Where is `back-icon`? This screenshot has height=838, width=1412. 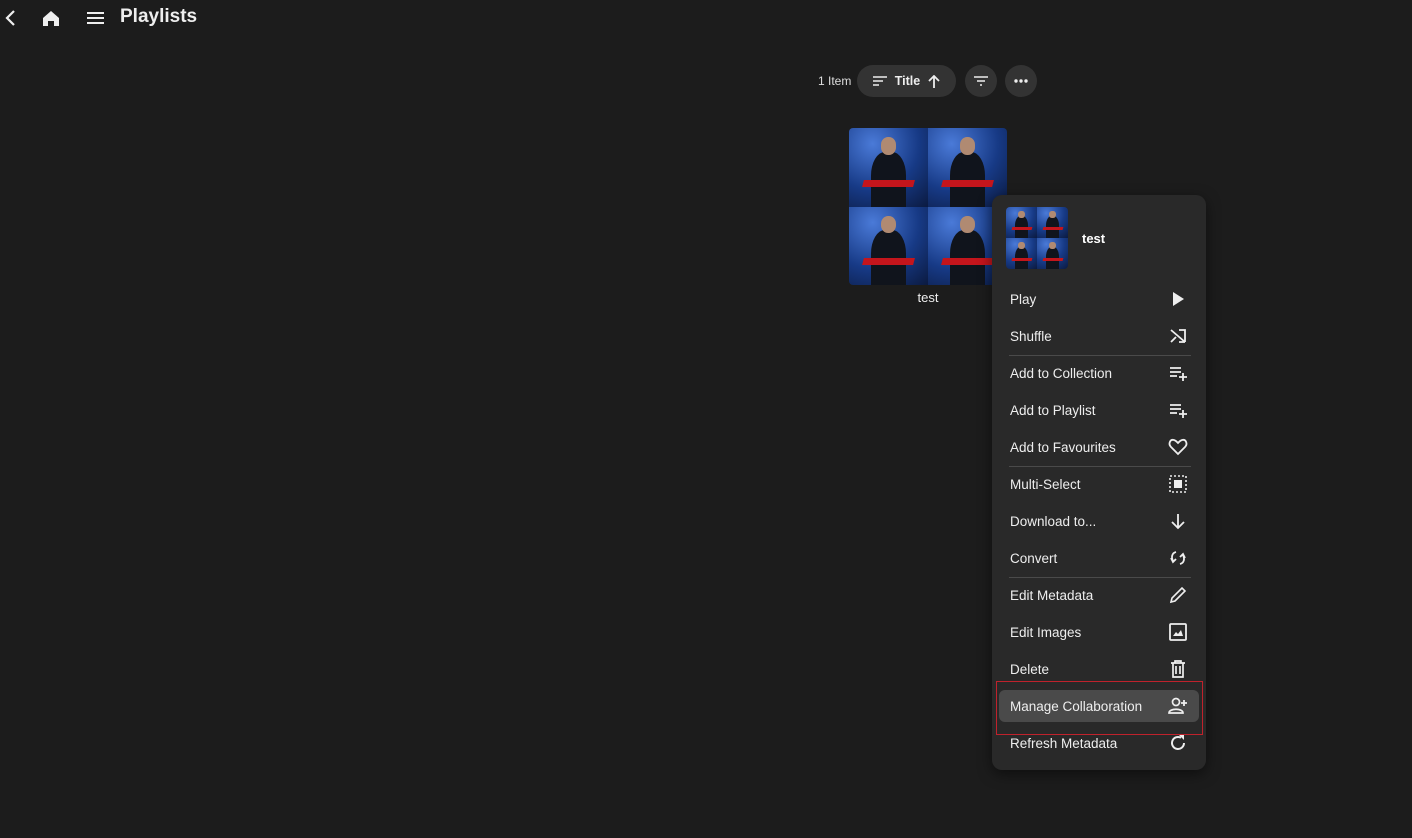 back-icon is located at coordinates (10, 18).